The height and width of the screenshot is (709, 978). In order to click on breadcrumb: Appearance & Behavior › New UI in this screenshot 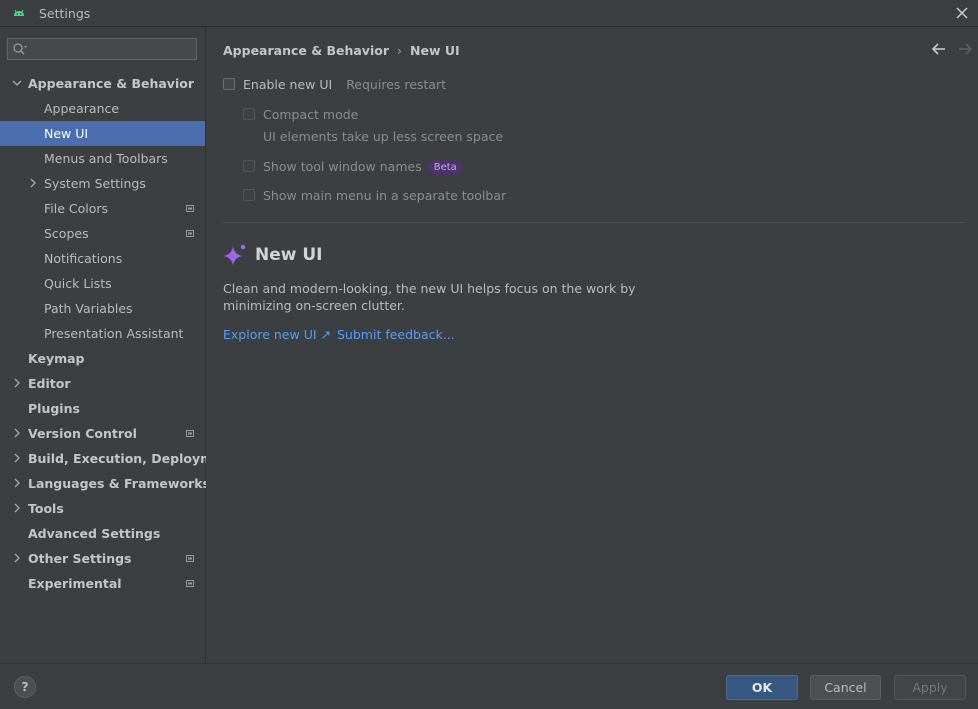, I will do `click(341, 50)`.